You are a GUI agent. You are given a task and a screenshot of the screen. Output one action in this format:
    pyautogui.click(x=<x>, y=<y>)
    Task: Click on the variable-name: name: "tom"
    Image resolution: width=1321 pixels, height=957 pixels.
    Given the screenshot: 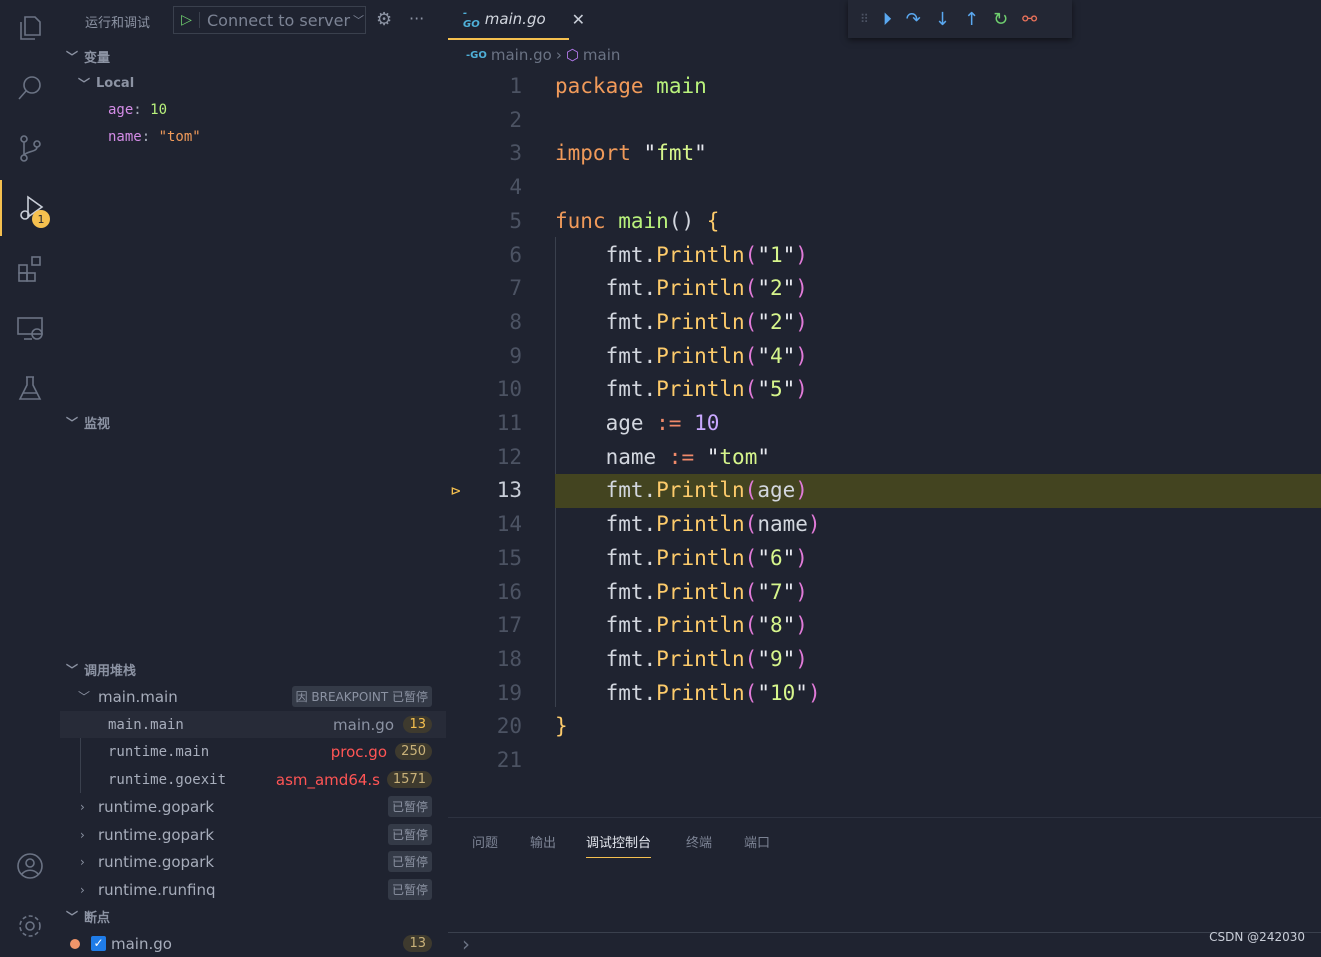 What is the action you would take?
    pyautogui.click(x=154, y=137)
    